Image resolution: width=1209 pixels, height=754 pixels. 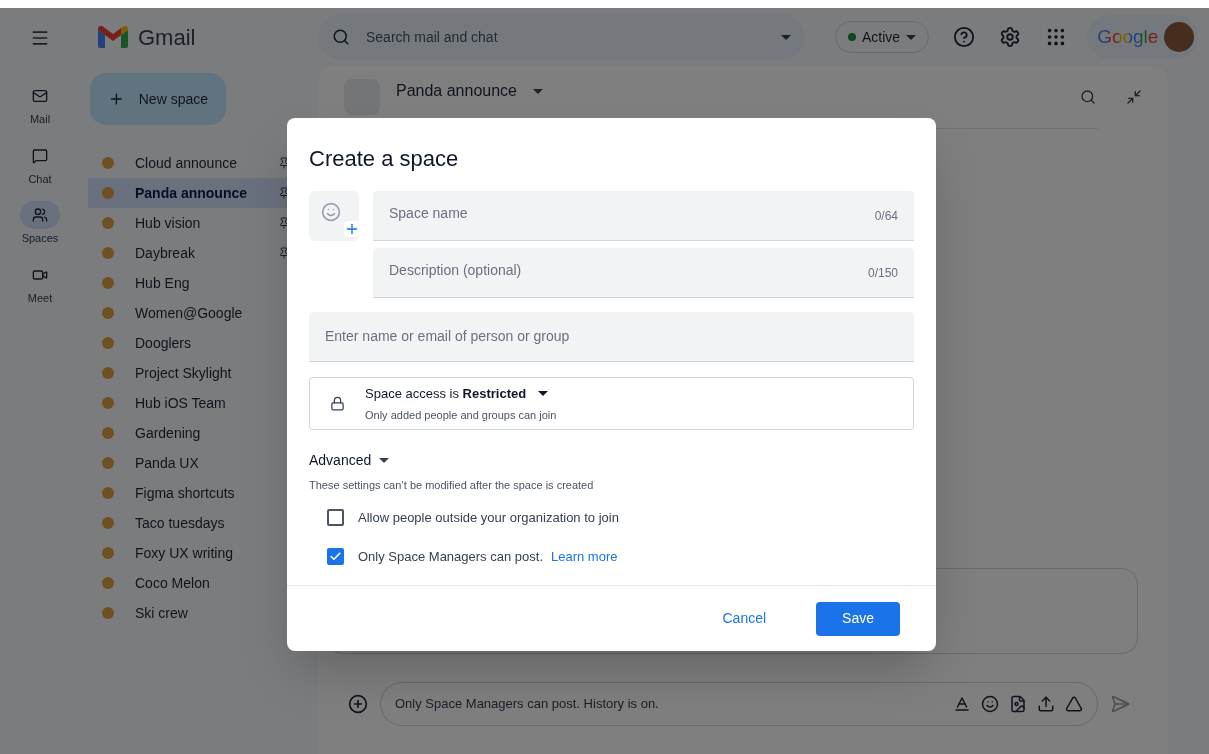 What do you see at coordinates (40, 38) in the screenshot?
I see `menu-icon` at bounding box center [40, 38].